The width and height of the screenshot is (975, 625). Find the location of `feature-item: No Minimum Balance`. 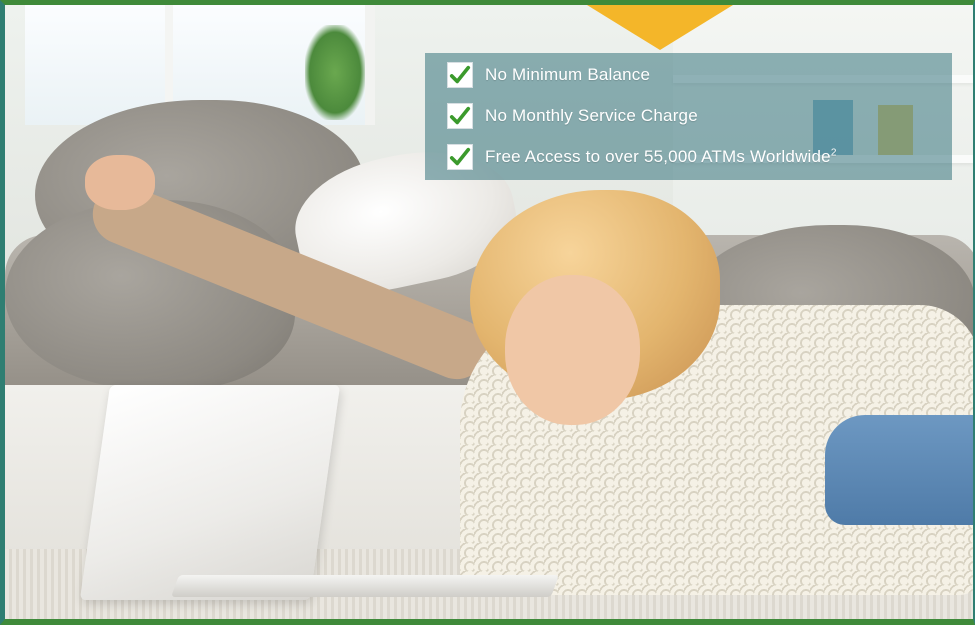

feature-item: No Minimum Balance is located at coordinates (548, 75).